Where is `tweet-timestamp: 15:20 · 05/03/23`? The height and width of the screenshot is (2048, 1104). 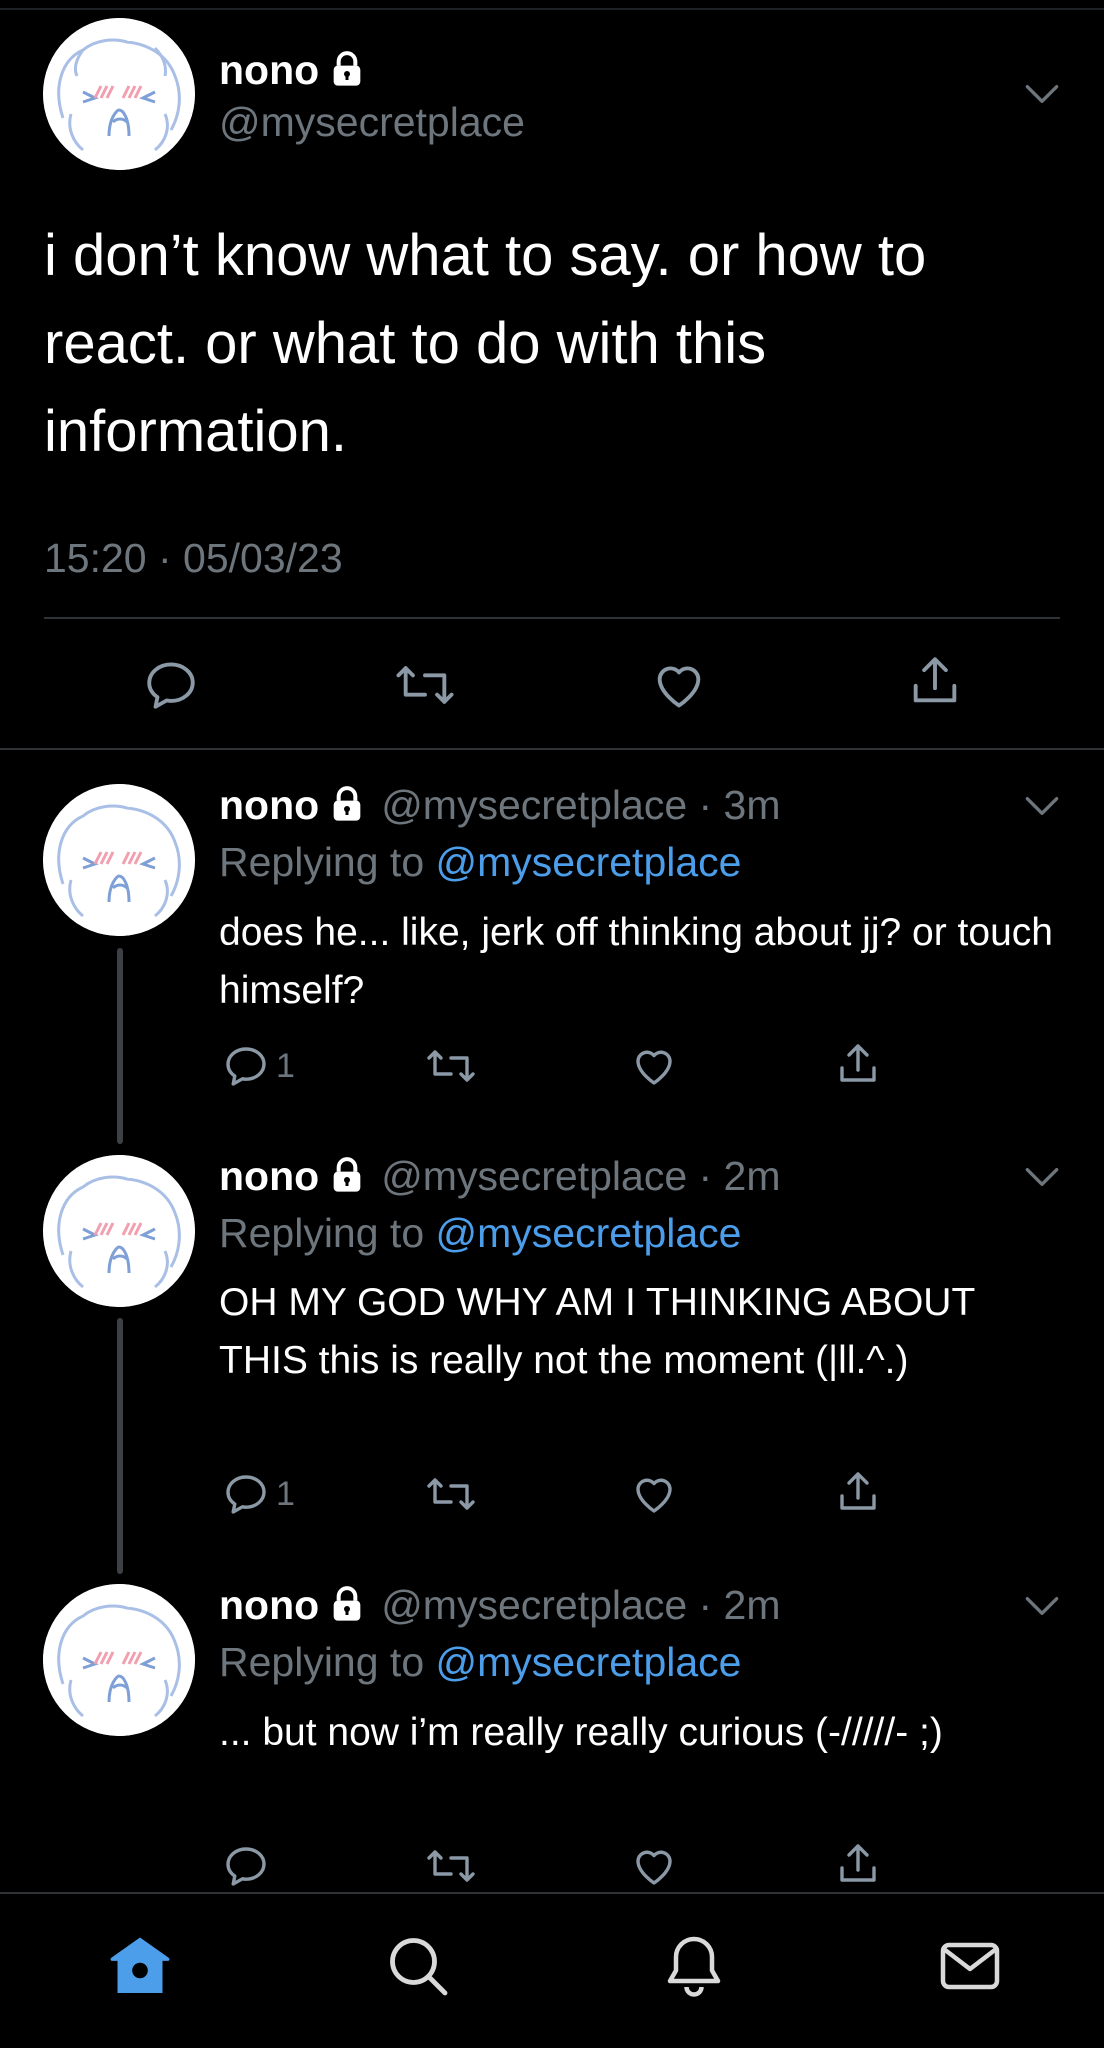 tweet-timestamp: 15:20 · 05/03/23 is located at coordinates (193, 558).